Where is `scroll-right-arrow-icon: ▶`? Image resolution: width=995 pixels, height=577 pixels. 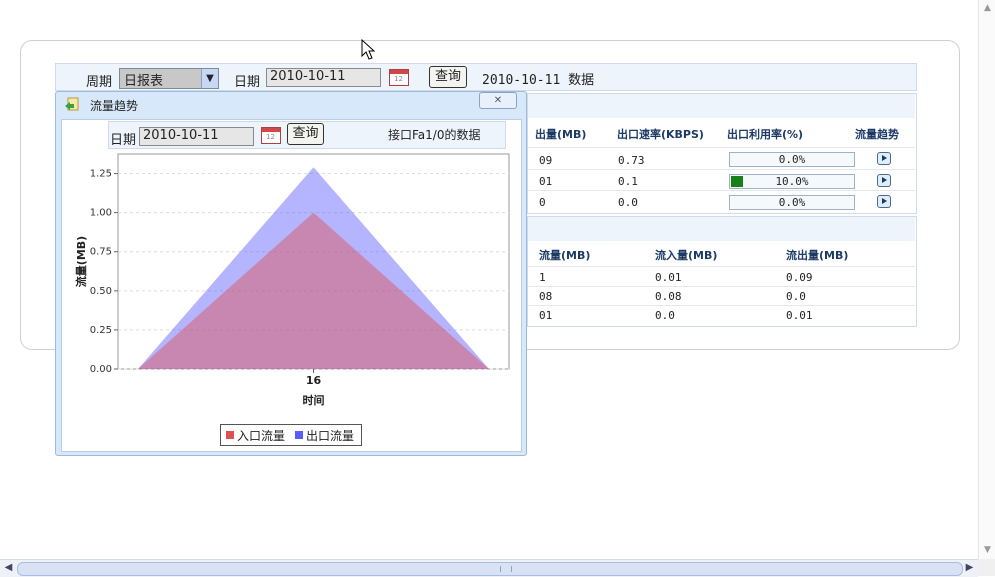 scroll-right-arrow-icon: ▶ is located at coordinates (969, 568).